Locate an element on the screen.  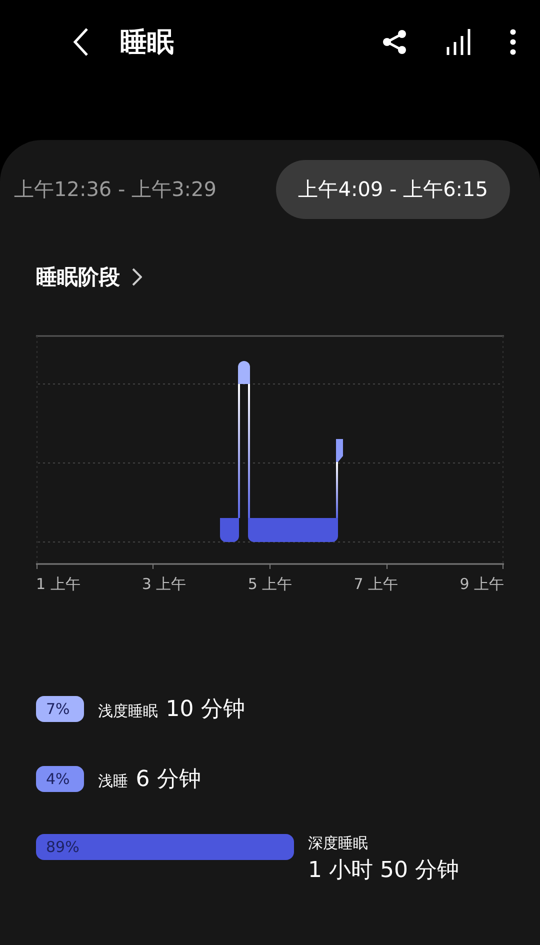
back-button is located at coordinates (81, 42).